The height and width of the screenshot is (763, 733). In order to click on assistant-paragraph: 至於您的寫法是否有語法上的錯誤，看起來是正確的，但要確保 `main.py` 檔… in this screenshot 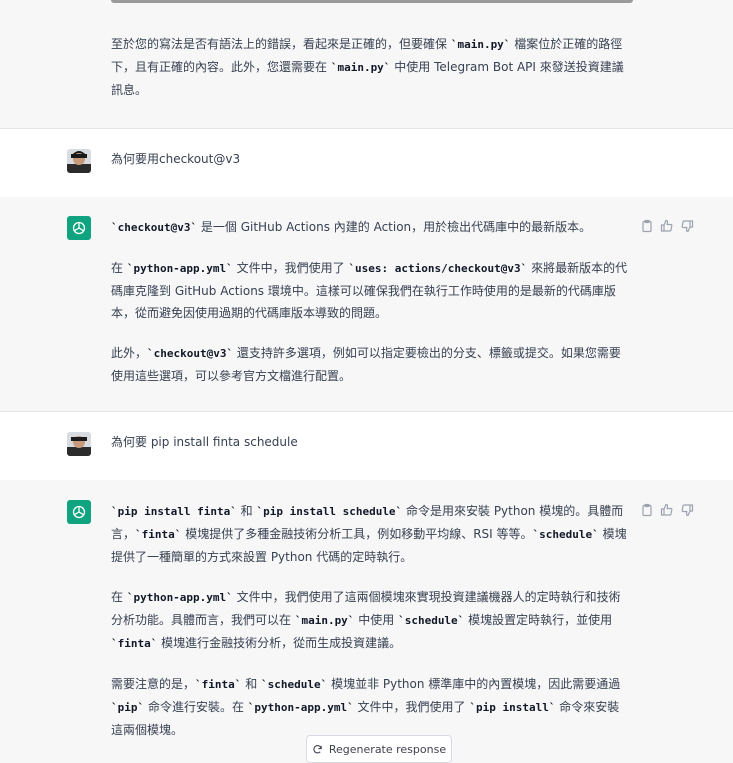, I will do `click(367, 67)`.